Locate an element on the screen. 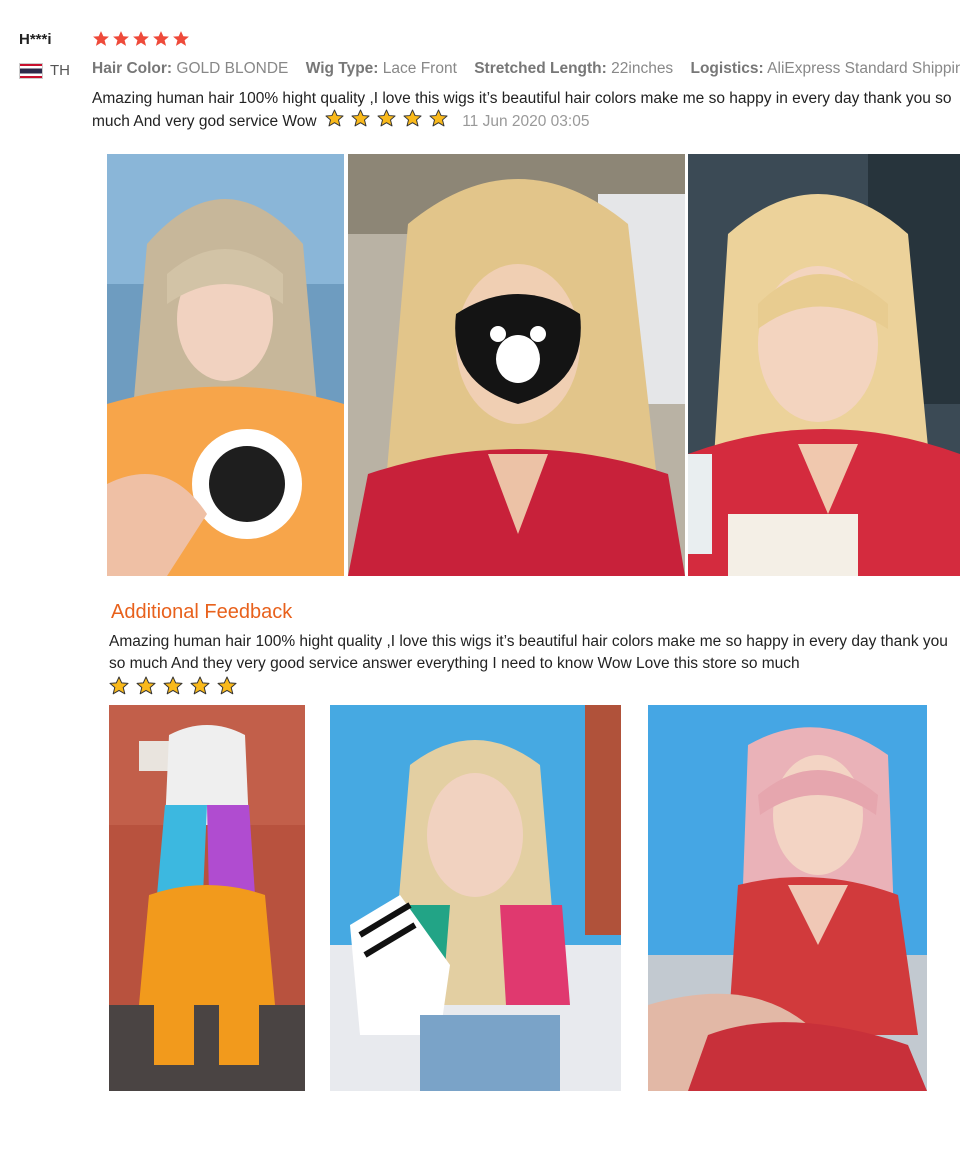  additional-emoji-stars is located at coordinates (173, 686).